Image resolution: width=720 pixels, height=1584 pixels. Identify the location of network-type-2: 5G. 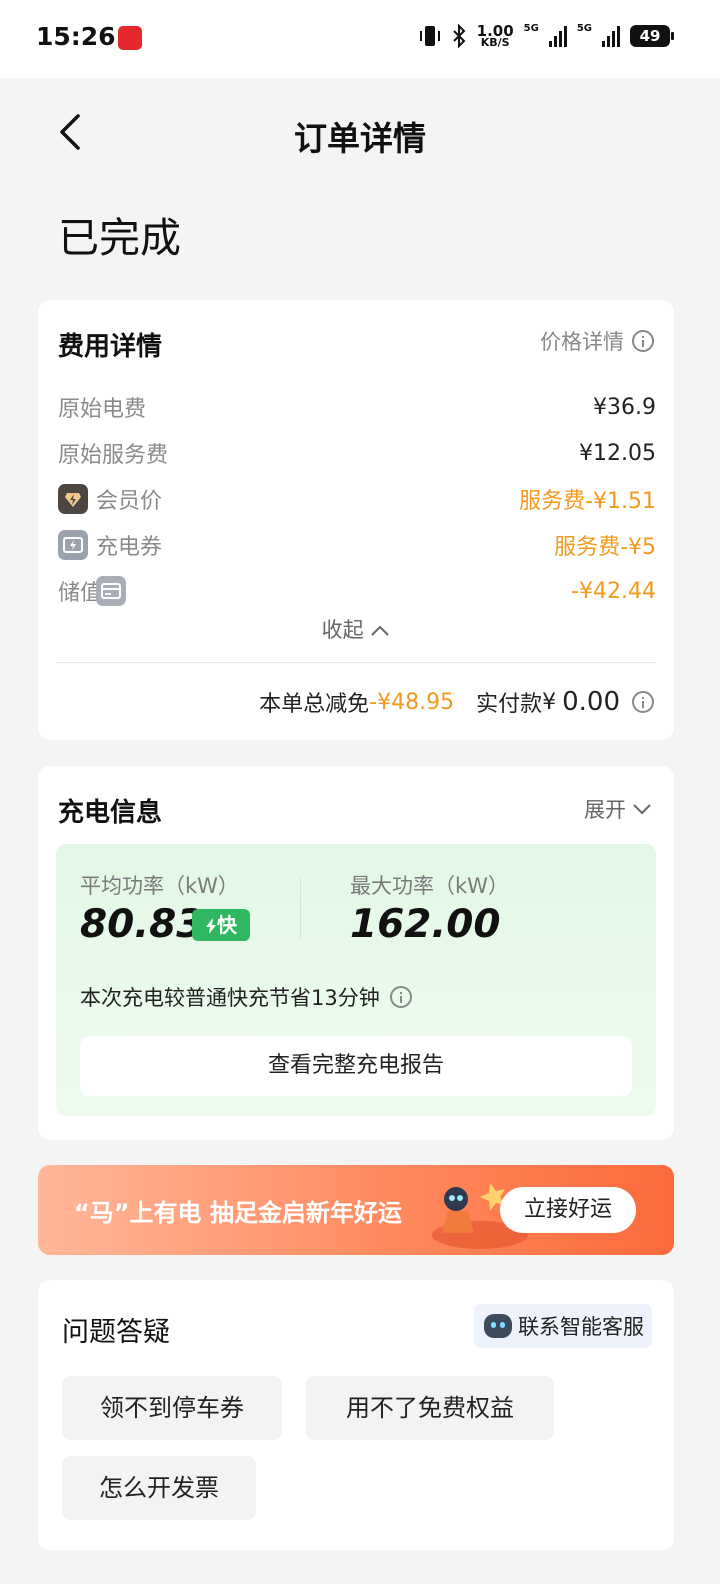
(584, 28).